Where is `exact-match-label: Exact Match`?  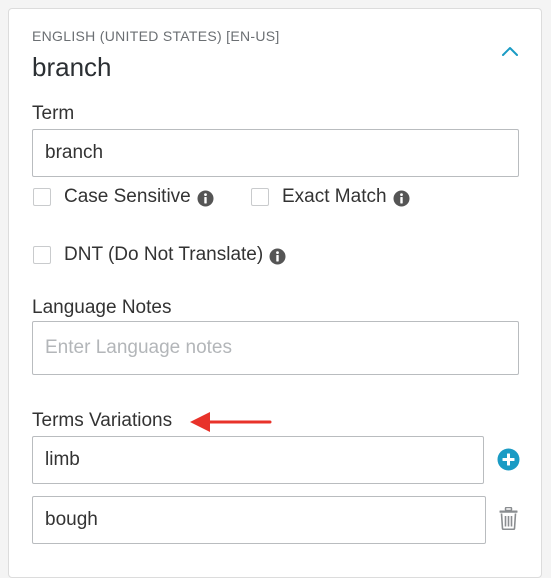
exact-match-label: Exact Match is located at coordinates (334, 196).